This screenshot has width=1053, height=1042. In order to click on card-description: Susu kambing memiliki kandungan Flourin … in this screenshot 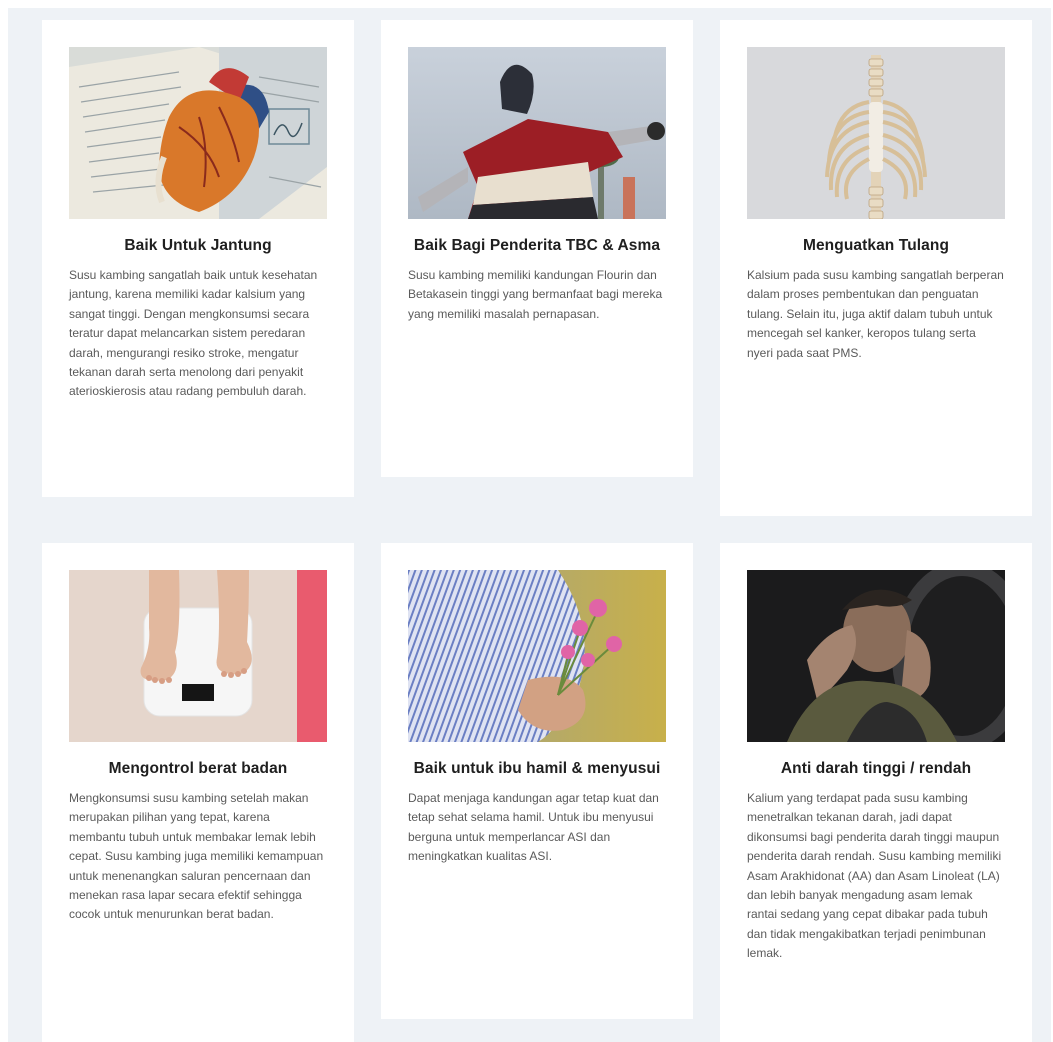, I will do `click(535, 294)`.